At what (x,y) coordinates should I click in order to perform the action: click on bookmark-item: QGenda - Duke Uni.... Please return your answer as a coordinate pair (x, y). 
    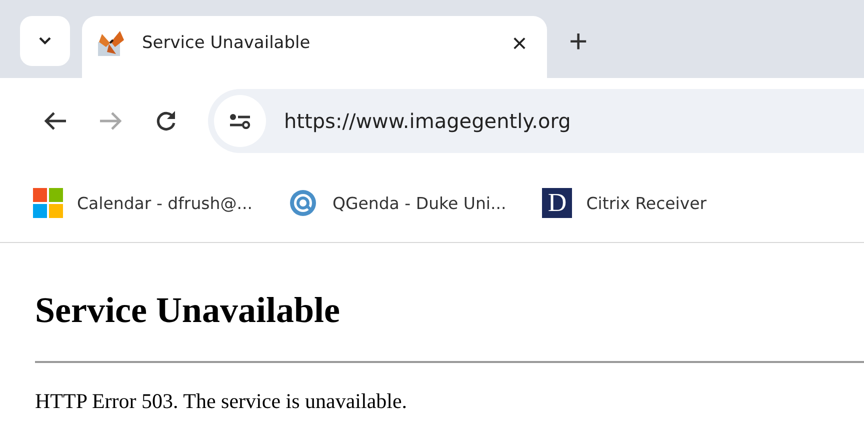
    Looking at the image, I should click on (397, 203).